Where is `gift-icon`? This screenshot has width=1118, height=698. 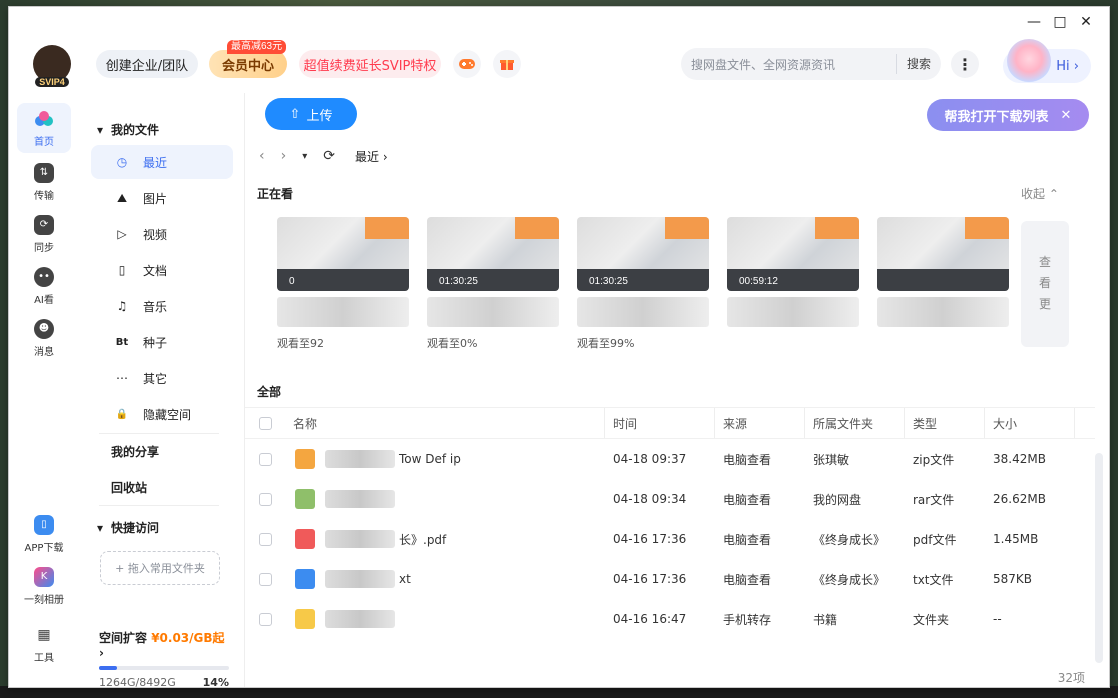 gift-icon is located at coordinates (507, 64).